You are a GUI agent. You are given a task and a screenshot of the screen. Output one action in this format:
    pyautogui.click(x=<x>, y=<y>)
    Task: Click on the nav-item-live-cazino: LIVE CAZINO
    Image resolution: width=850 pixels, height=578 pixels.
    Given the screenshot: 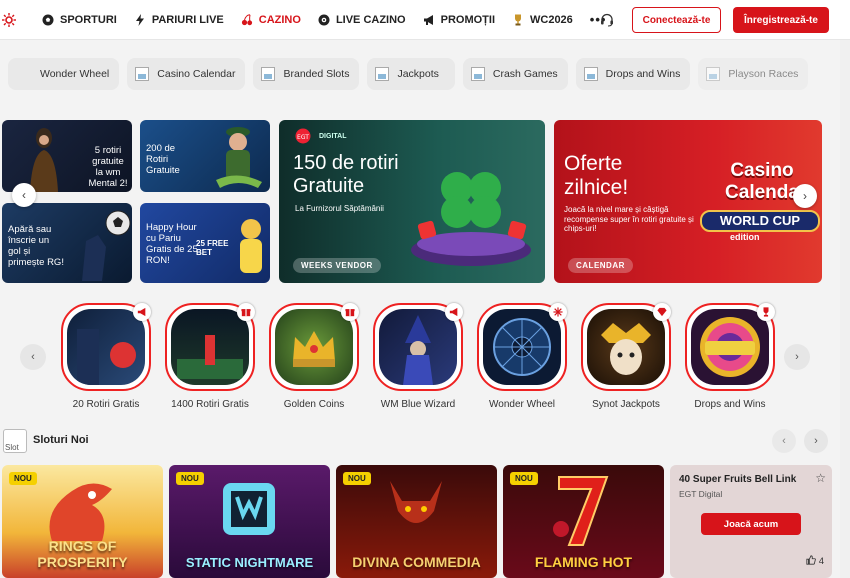 What is the action you would take?
    pyautogui.click(x=362, y=20)
    